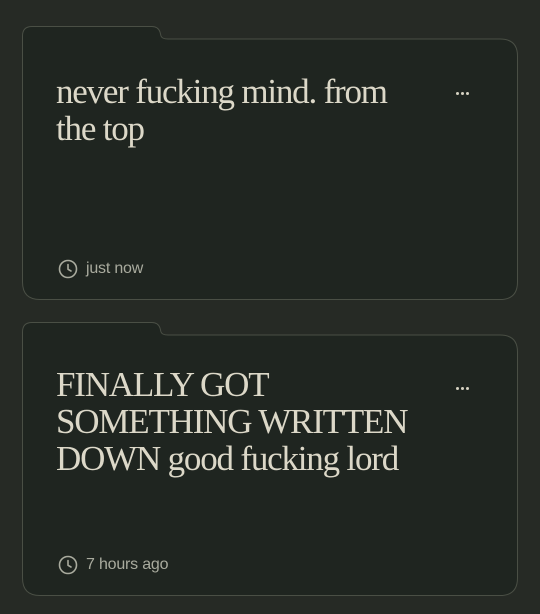 The height and width of the screenshot is (614, 540). I want to click on note-timestamp: 7 hours ago, so click(113, 565).